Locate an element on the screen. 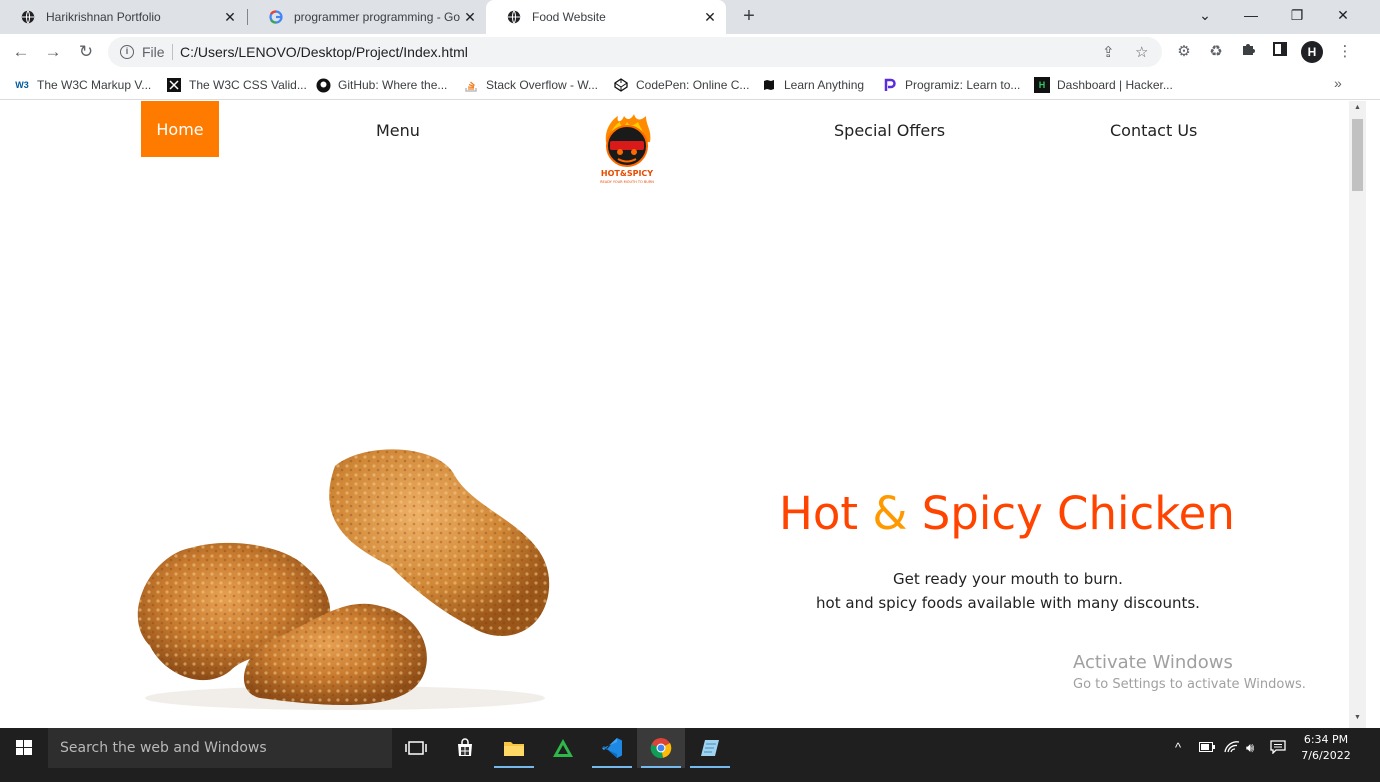  action-center-icon is located at coordinates (1278, 748).